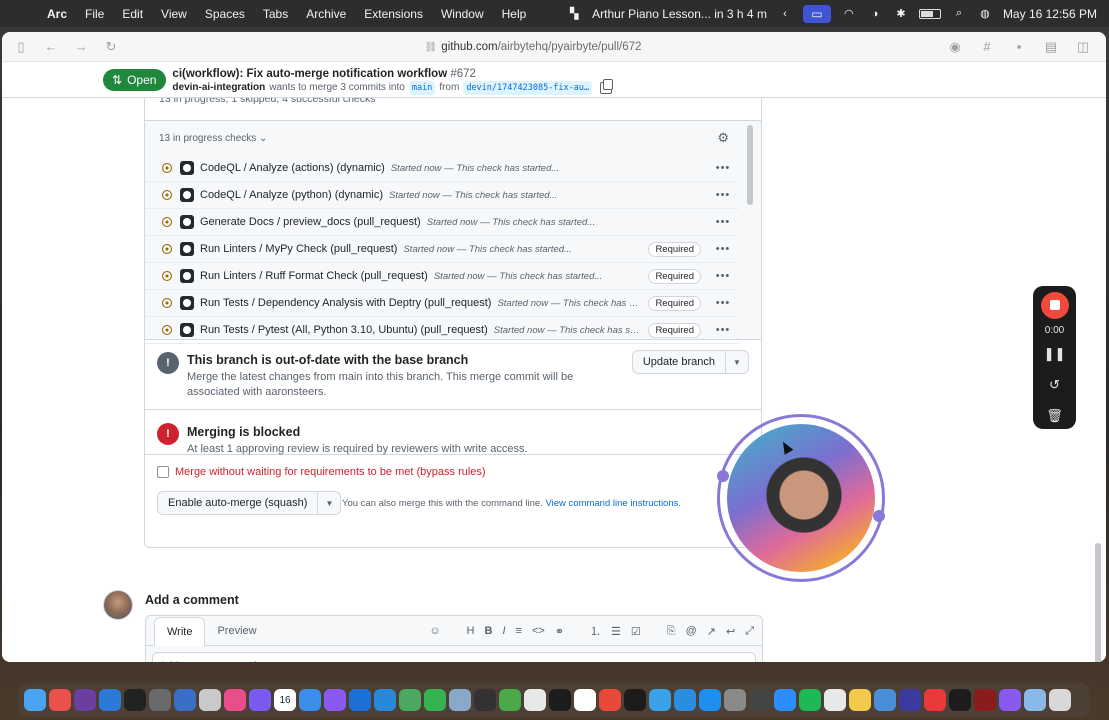 The height and width of the screenshot is (720, 1109). Describe the element at coordinates (679, 14) in the screenshot. I see `now-playing-text: Arthur Piano Lesson... in 3 h 4 m` at that location.